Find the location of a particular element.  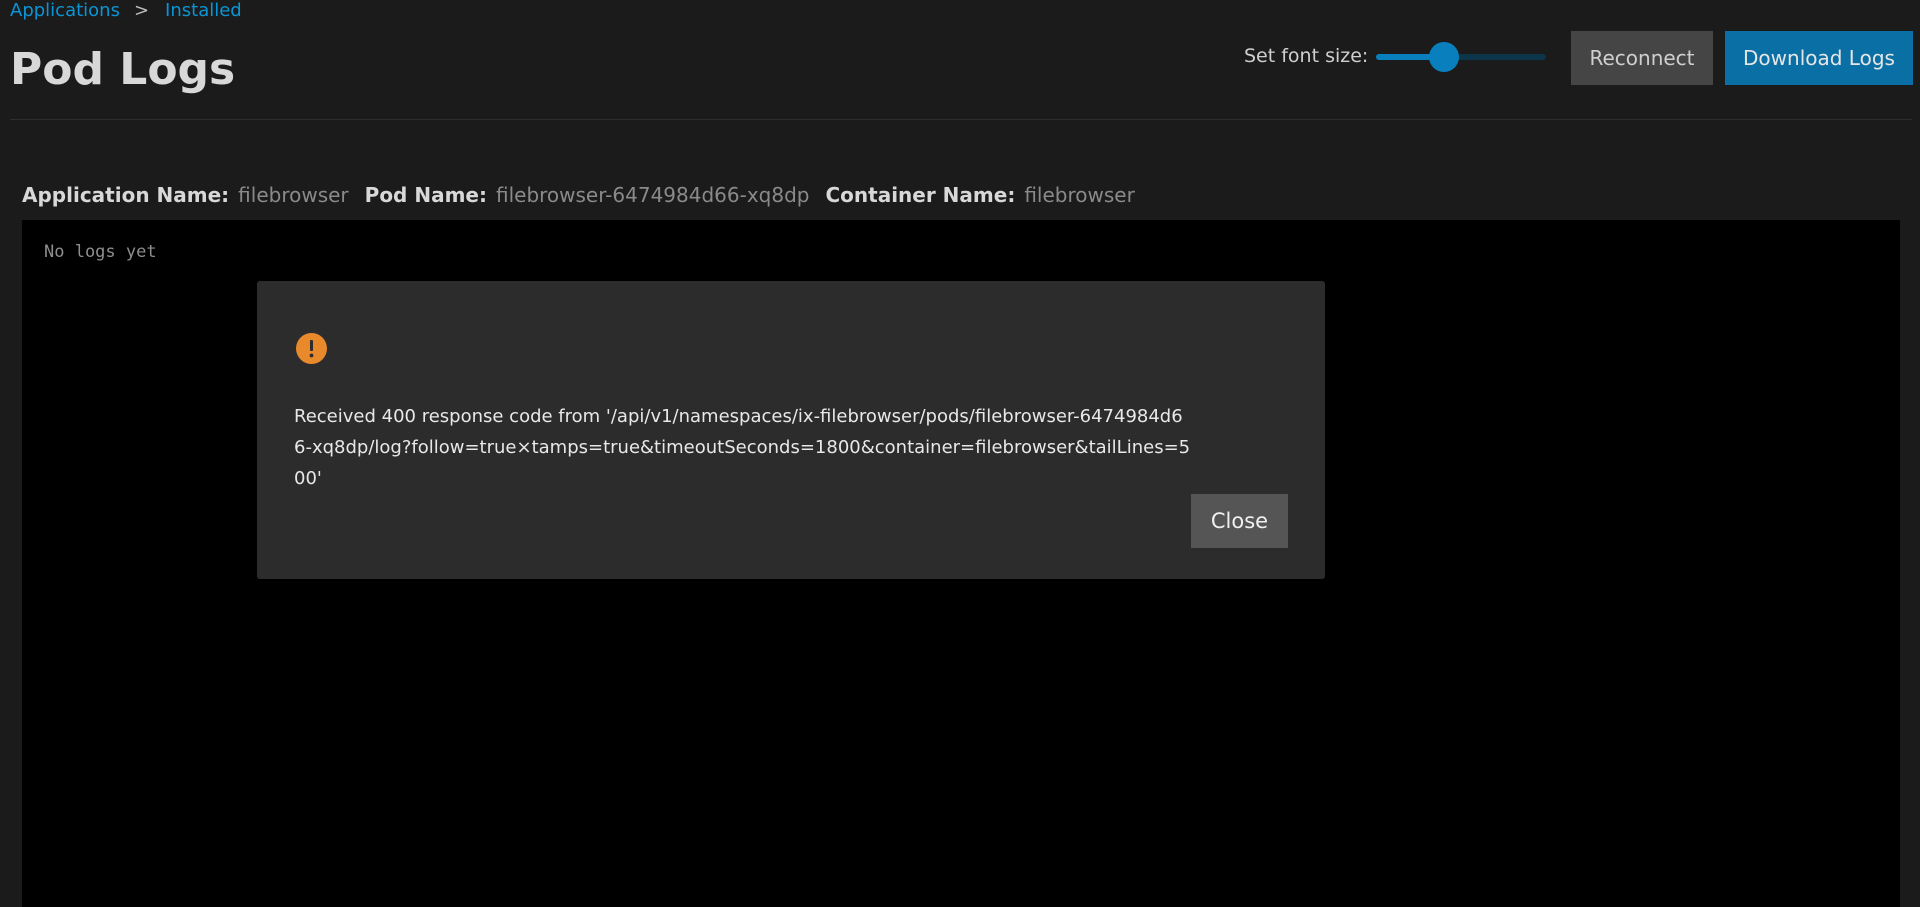

pod-name-label: Pod Name: is located at coordinates (425, 195).